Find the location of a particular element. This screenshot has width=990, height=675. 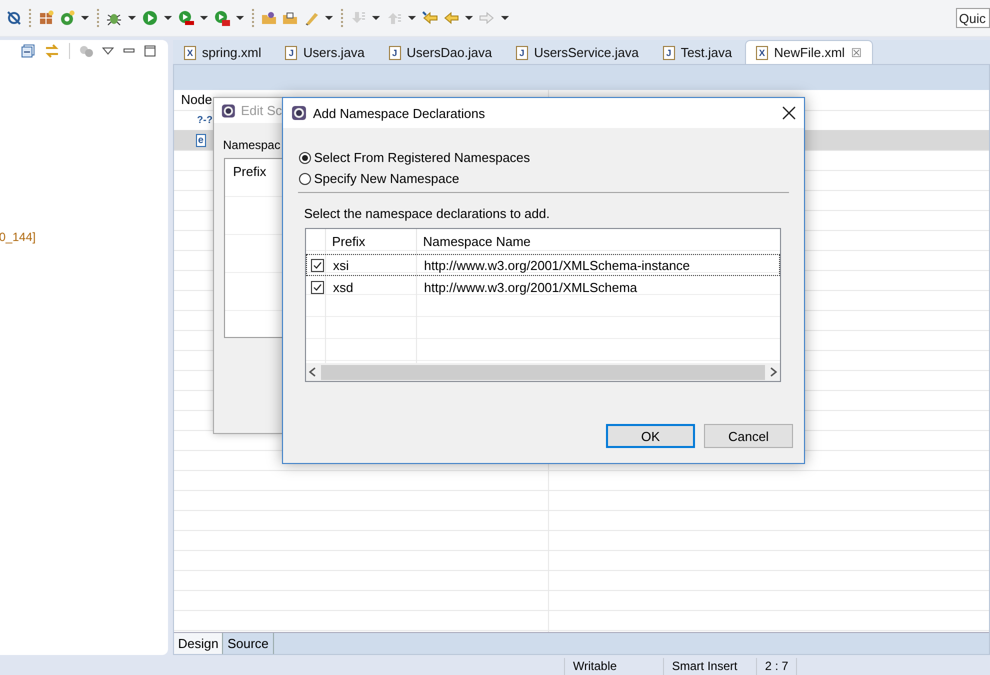

column-header: Node is located at coordinates (197, 100).